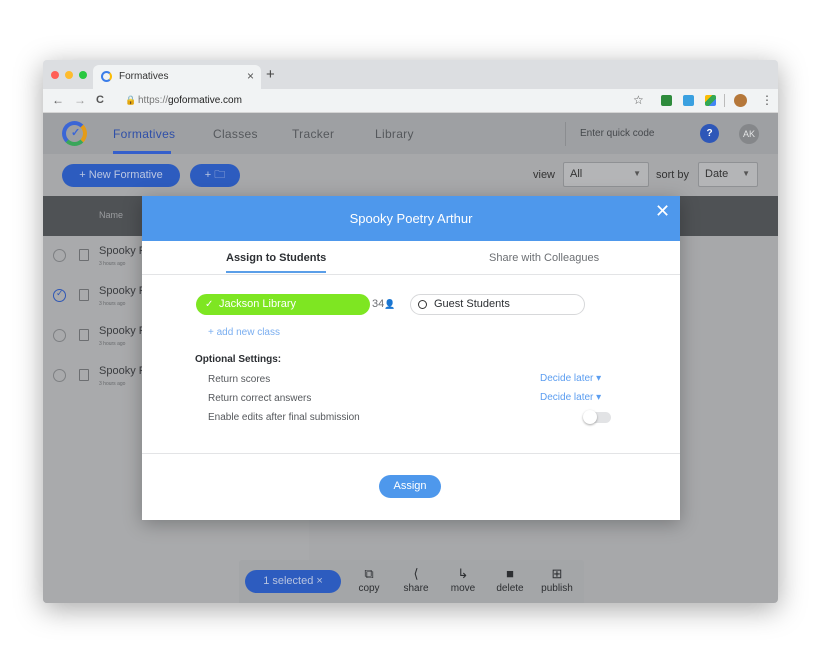 This screenshot has height=662, width=820. What do you see at coordinates (510, 588) in the screenshot?
I see `delete-label: delete` at bounding box center [510, 588].